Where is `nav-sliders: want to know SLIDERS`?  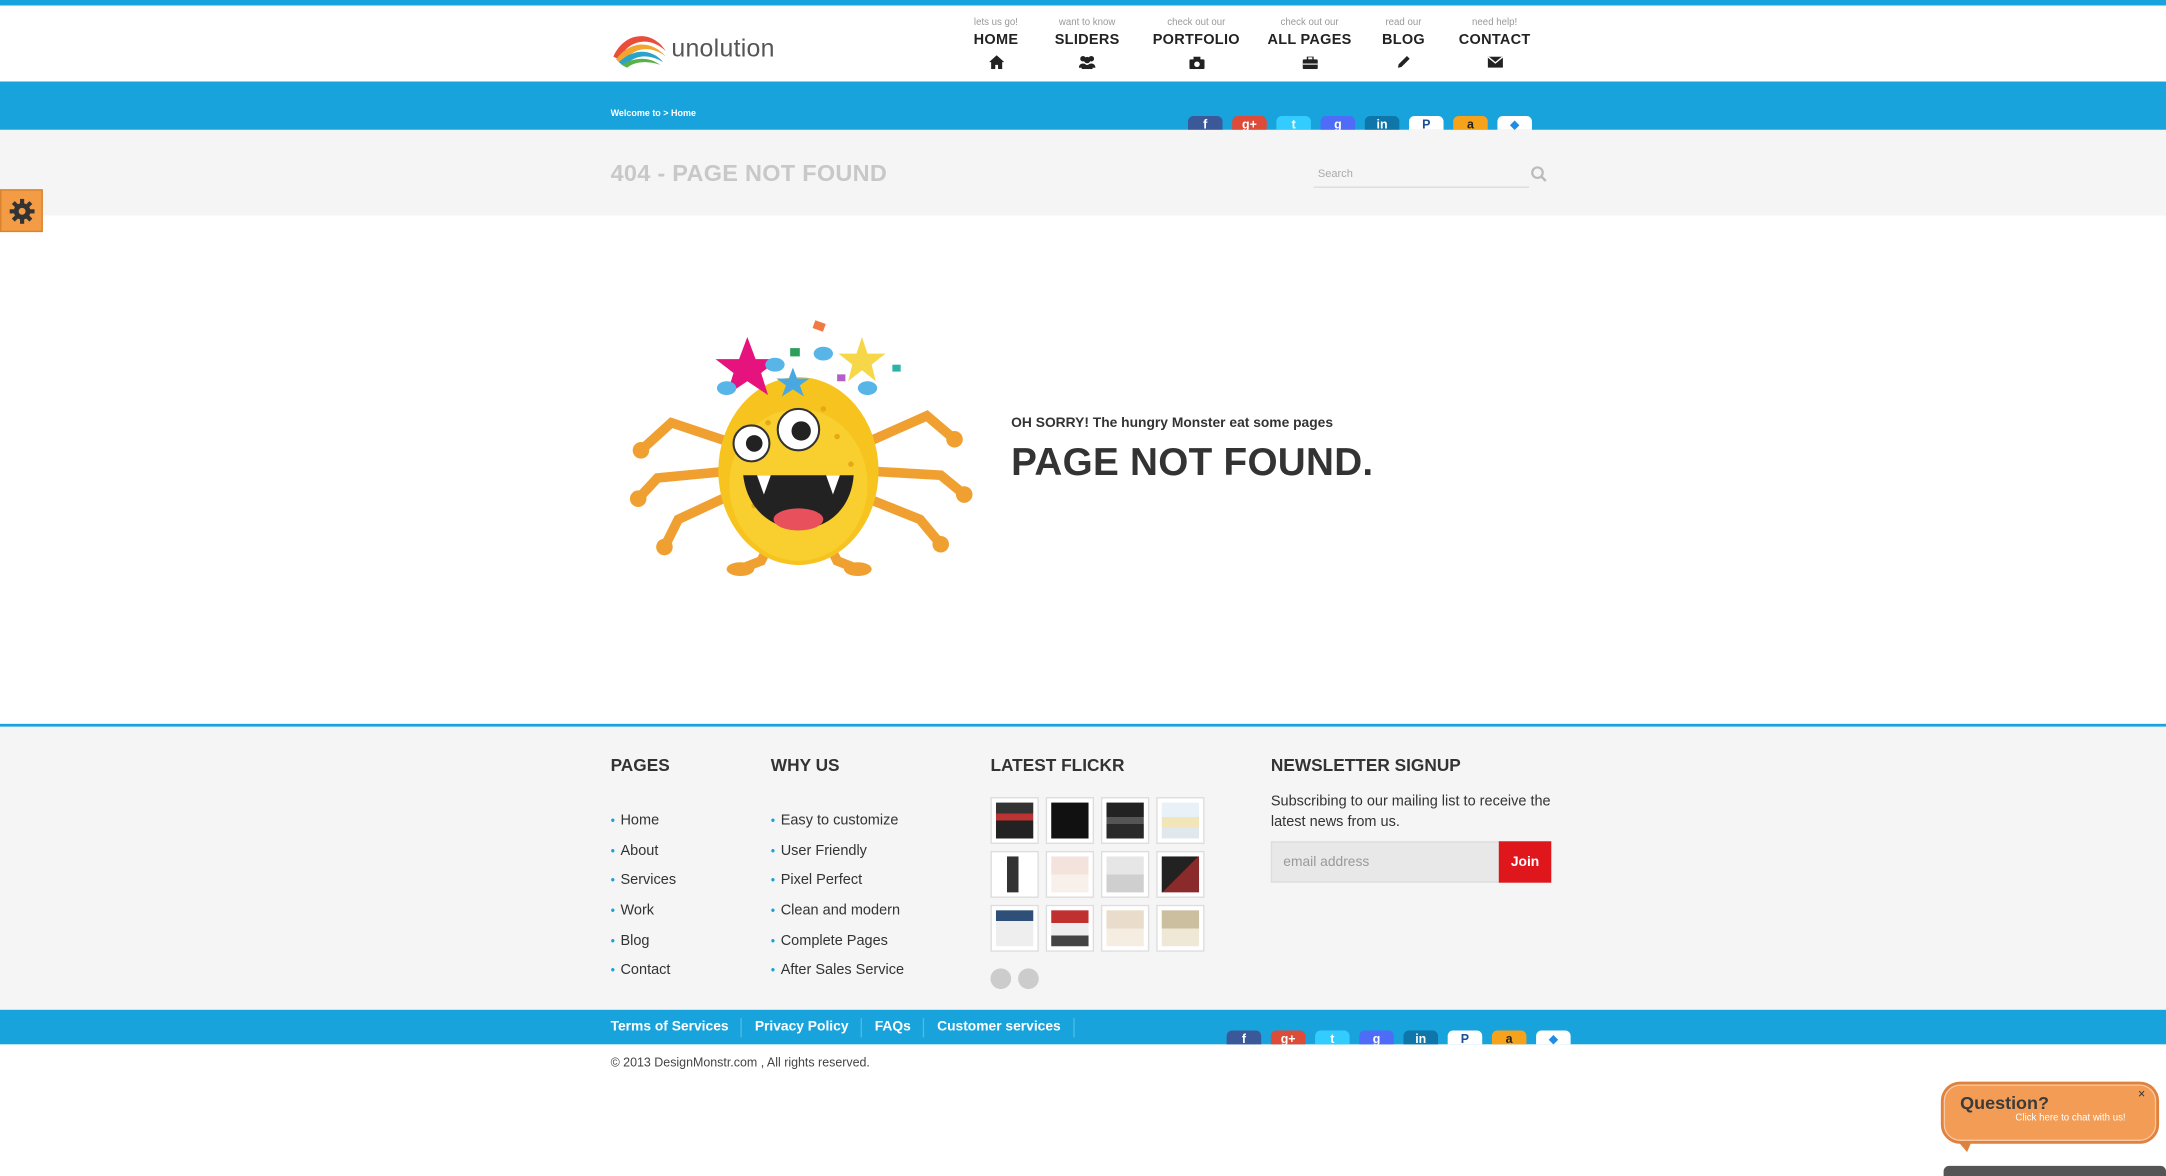 nav-sliders: want to know SLIDERS is located at coordinates (1087, 44).